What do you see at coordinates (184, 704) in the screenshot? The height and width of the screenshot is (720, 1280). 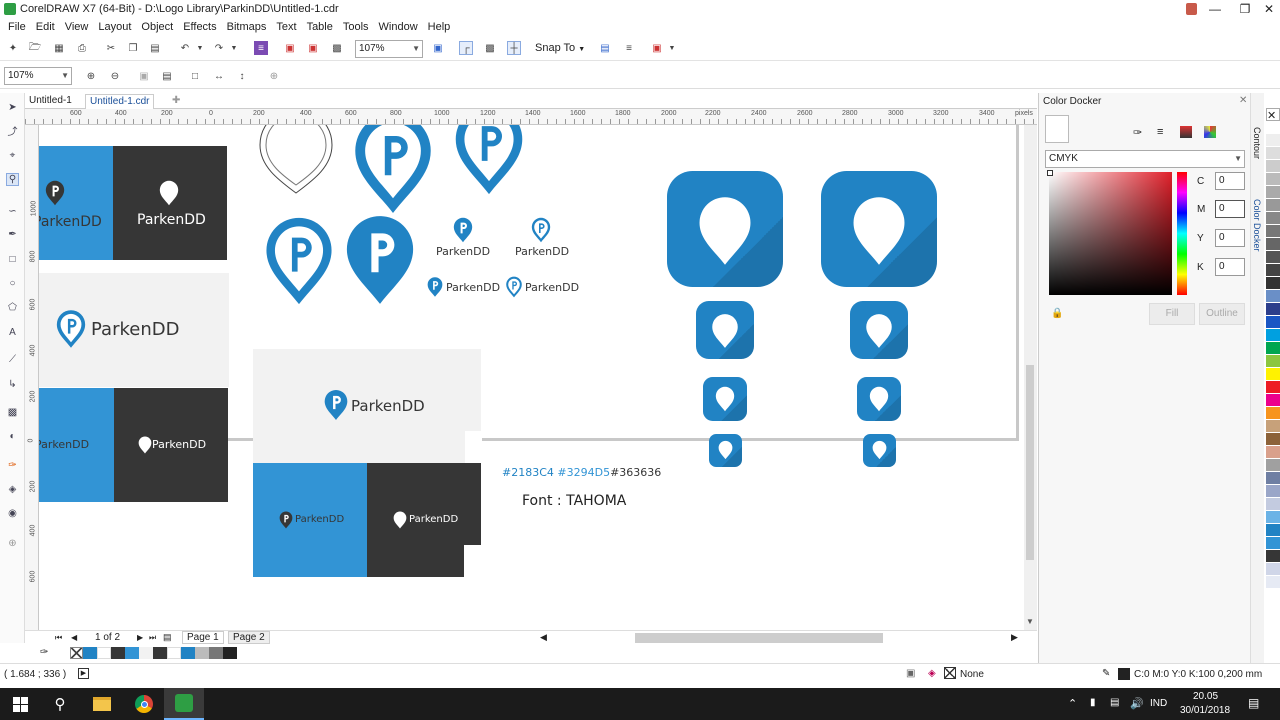 I see `coreldraw-taskbar-icon` at bounding box center [184, 704].